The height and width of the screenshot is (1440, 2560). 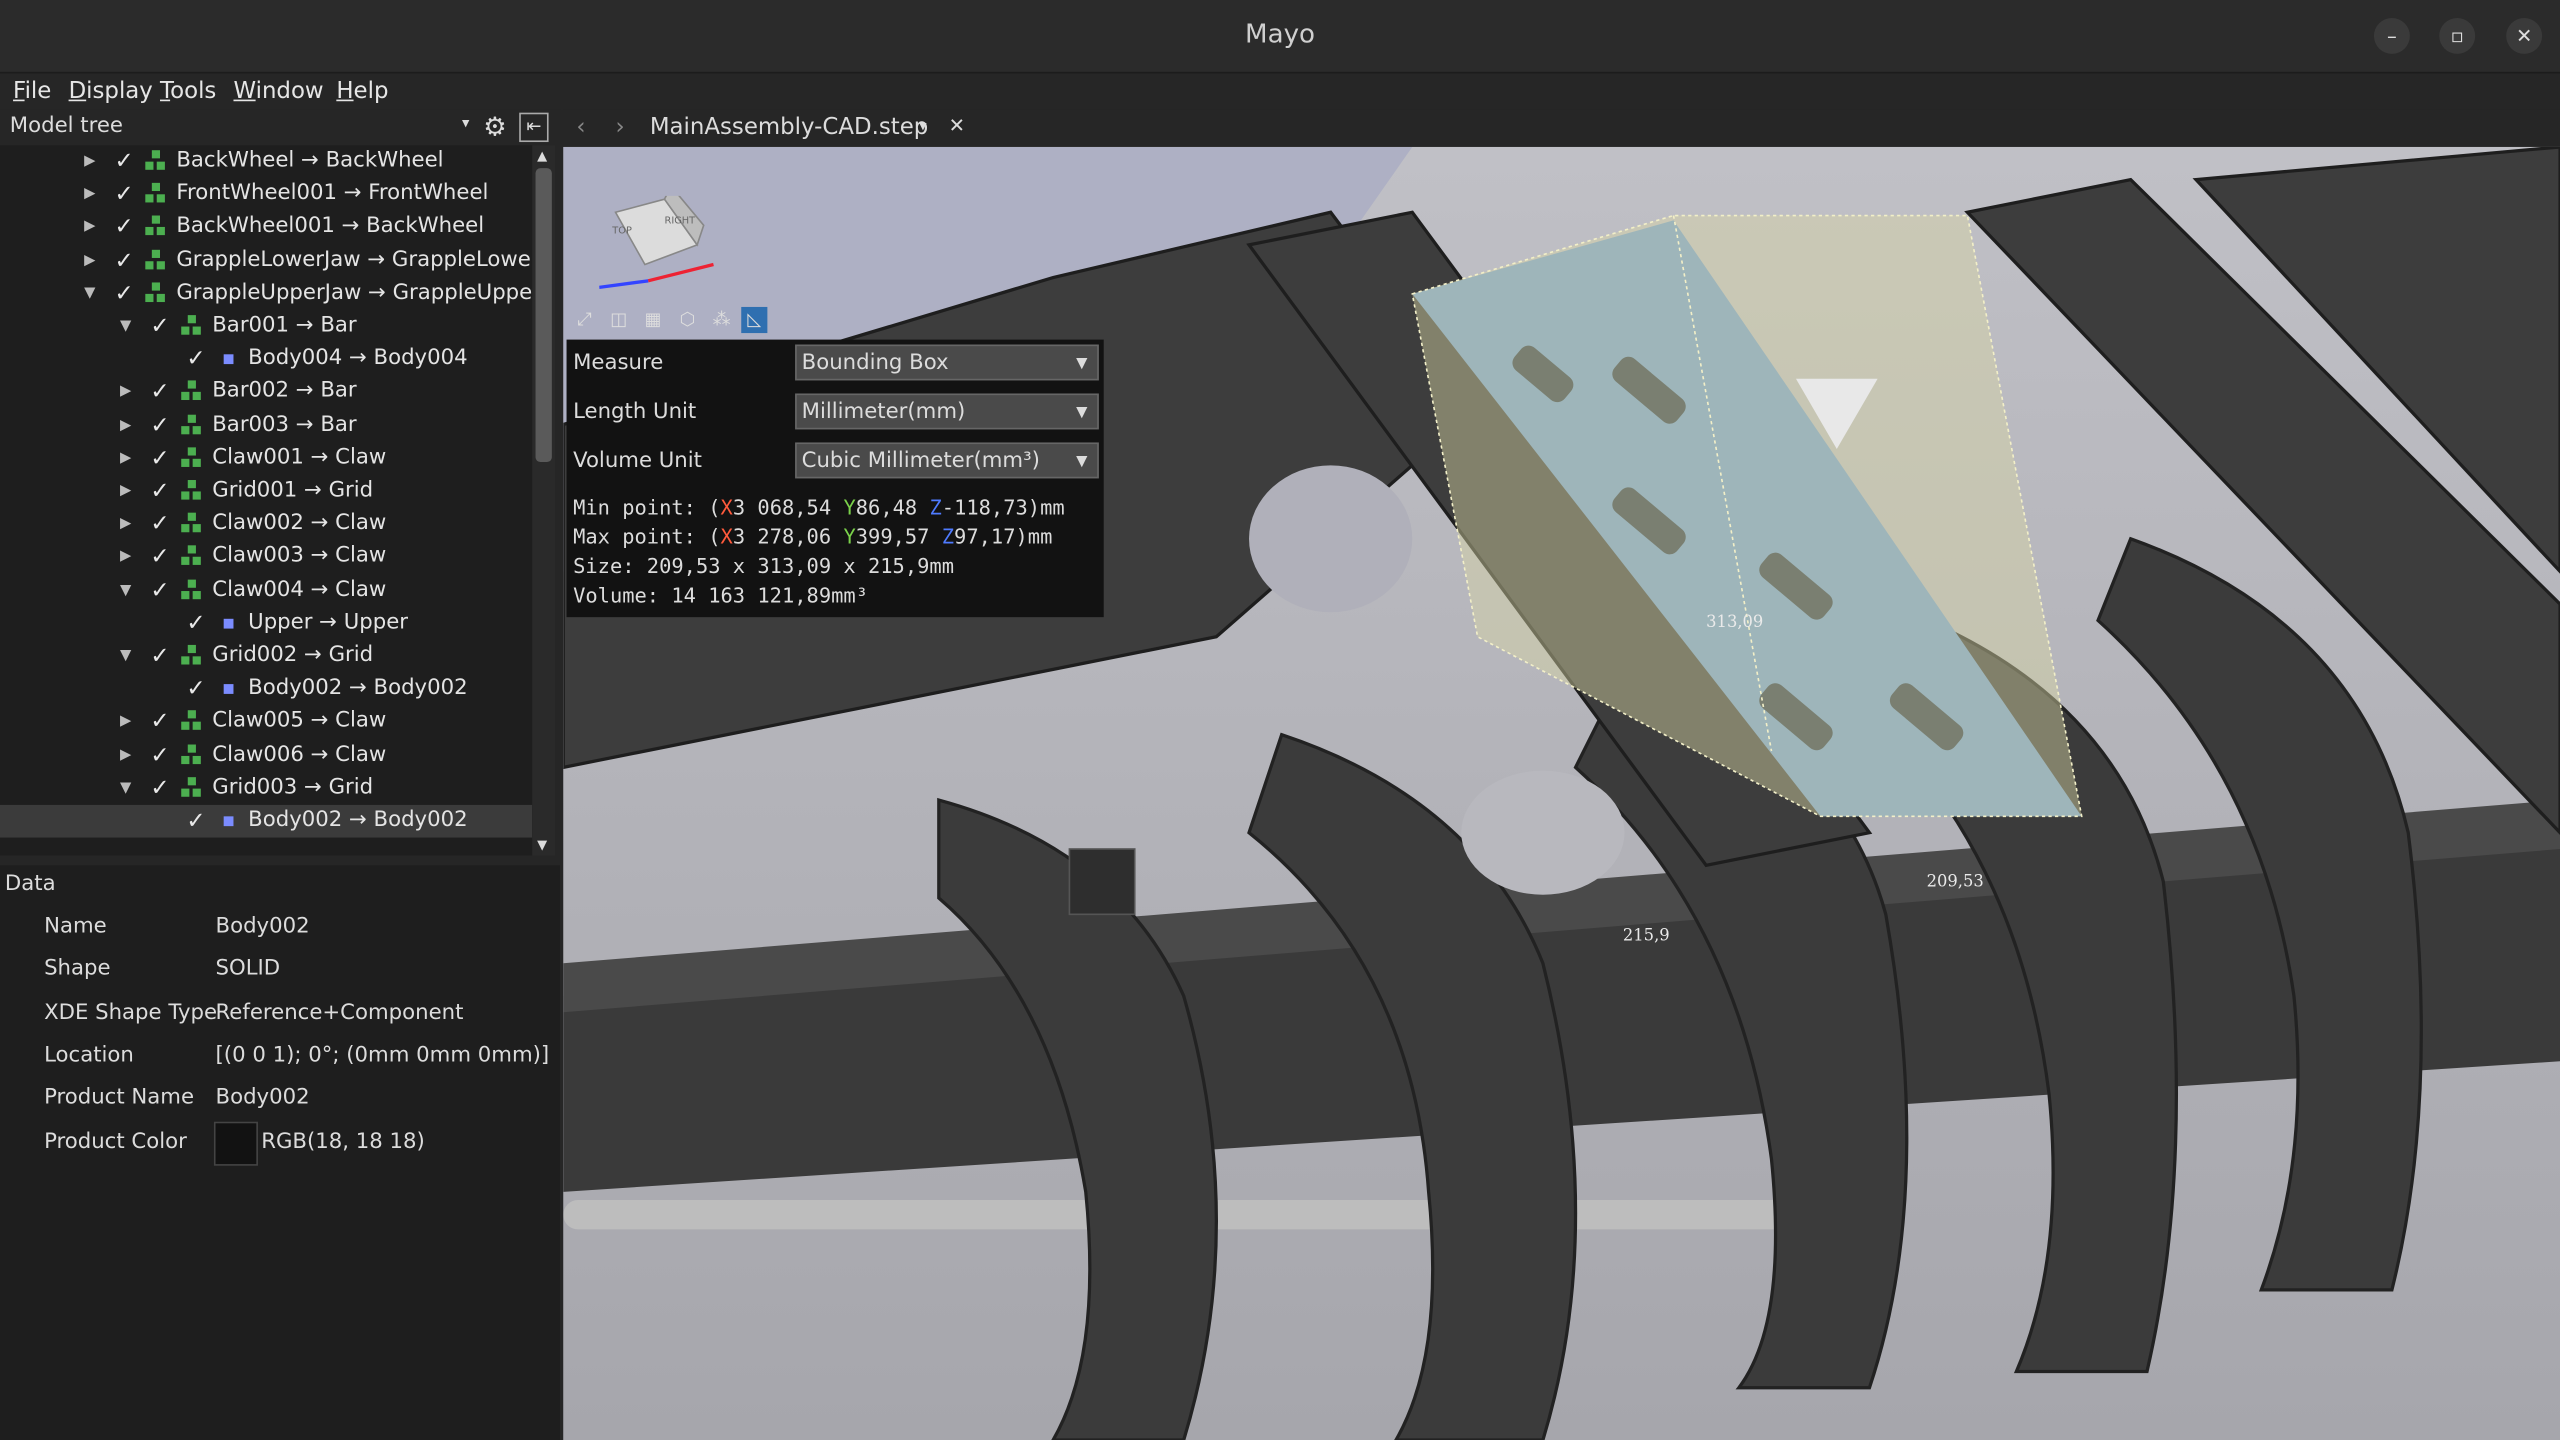 What do you see at coordinates (947, 411) in the screenshot?
I see `length-unit-select: Millimeter(mm) ▼` at bounding box center [947, 411].